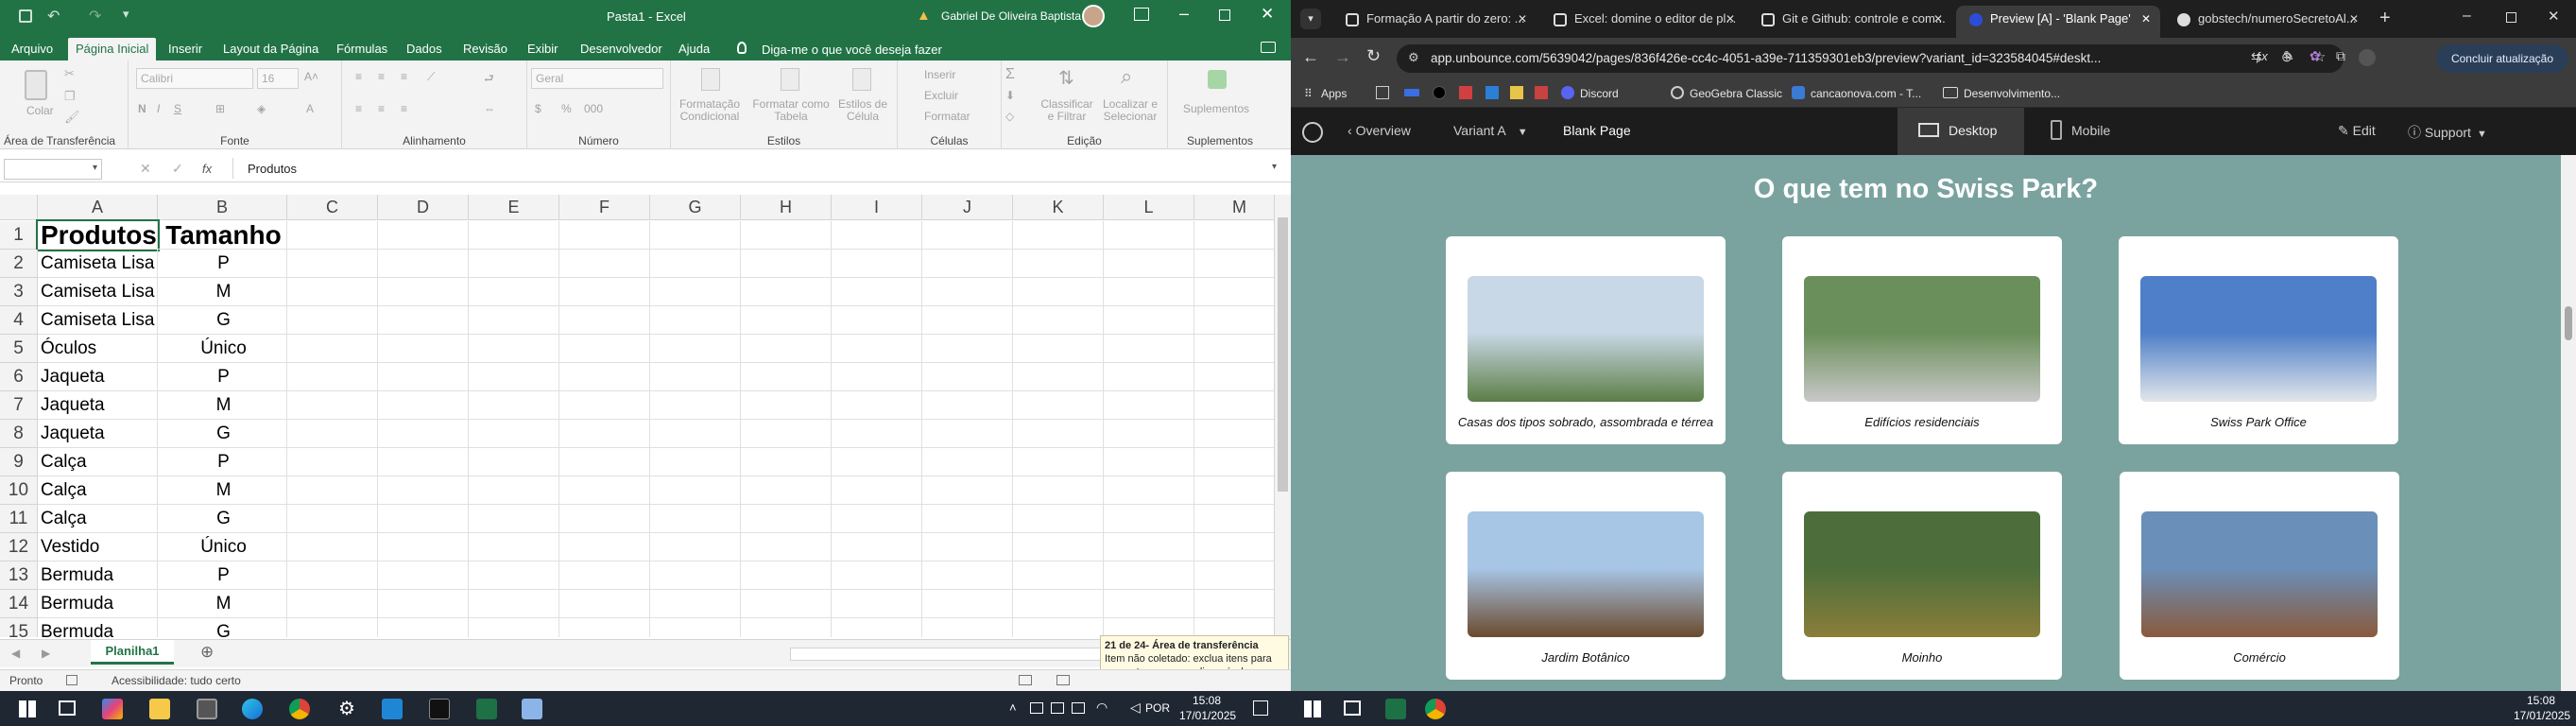 The width and height of the screenshot is (2576, 726). Describe the element at coordinates (194, 79) in the screenshot. I see `font-name-select: Calibri` at that location.